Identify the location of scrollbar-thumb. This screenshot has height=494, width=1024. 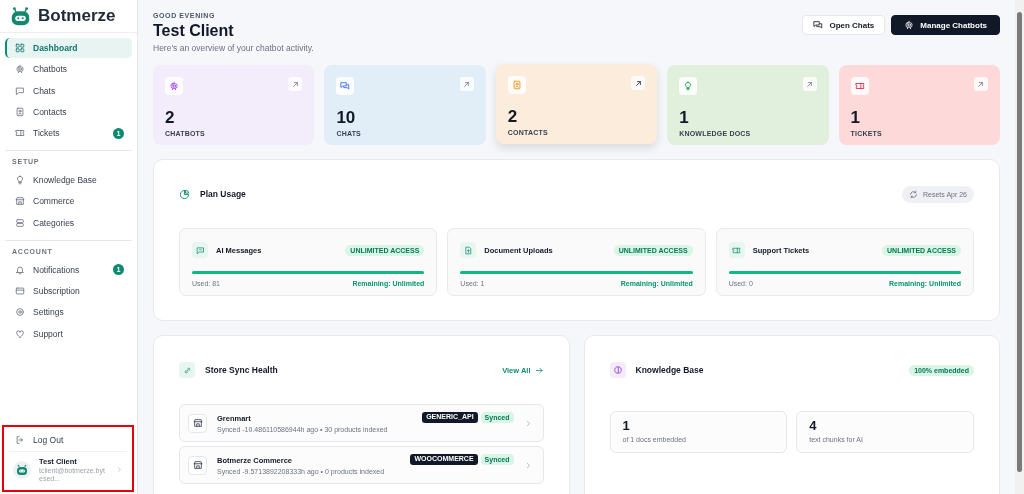
(1019, 242).